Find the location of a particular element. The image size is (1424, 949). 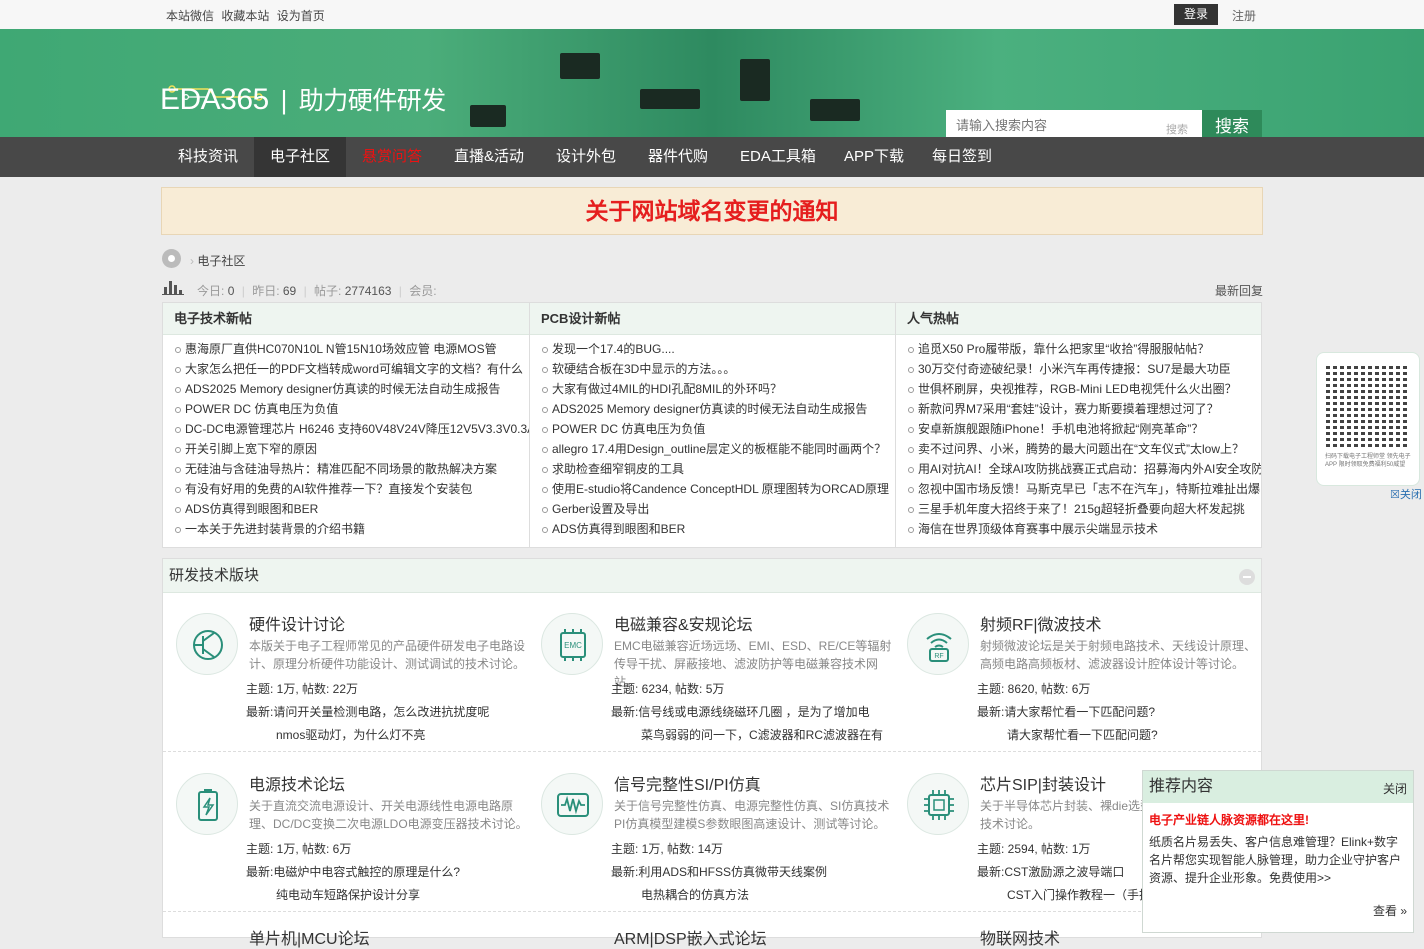

post-link: 无硅油与含硅油导热片：精准匹配不同场景的散热解决方案 is located at coordinates (346, 469).